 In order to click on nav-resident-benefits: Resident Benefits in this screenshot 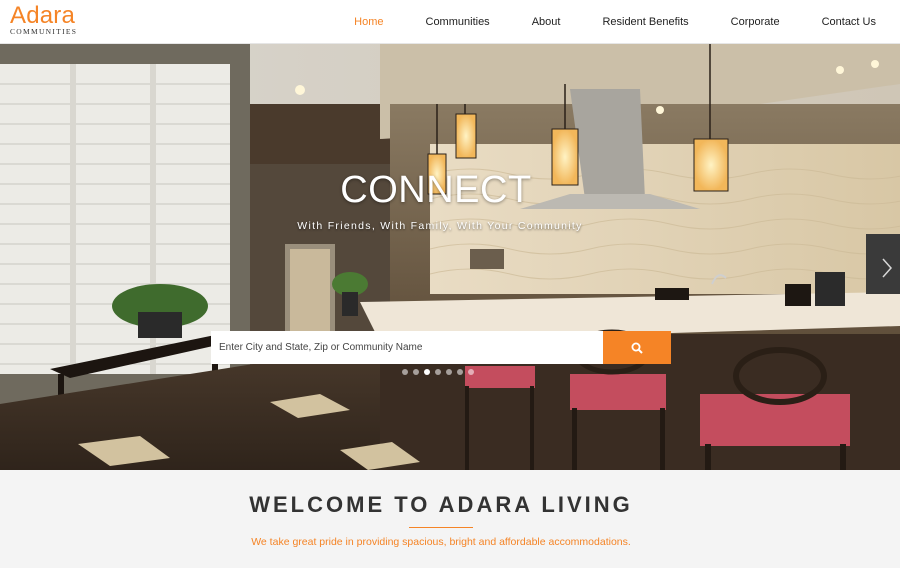, I will do `click(645, 22)`.